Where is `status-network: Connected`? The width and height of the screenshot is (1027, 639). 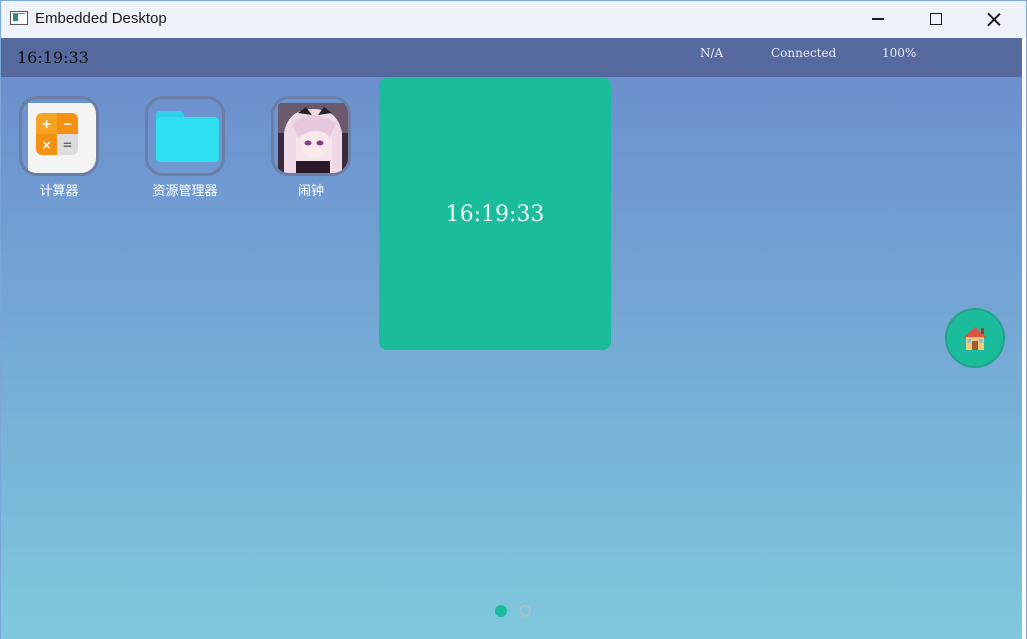
status-network: Connected is located at coordinates (804, 53).